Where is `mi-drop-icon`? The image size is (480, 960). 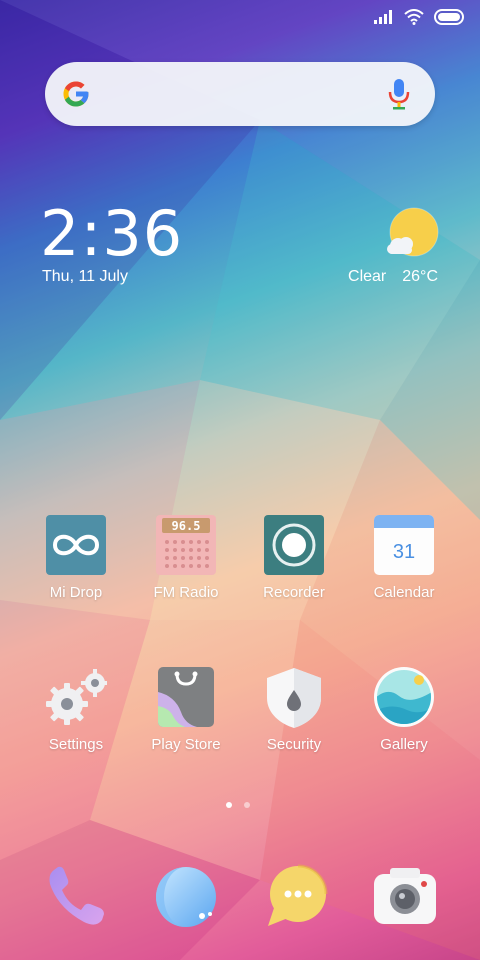 mi-drop-icon is located at coordinates (76, 545).